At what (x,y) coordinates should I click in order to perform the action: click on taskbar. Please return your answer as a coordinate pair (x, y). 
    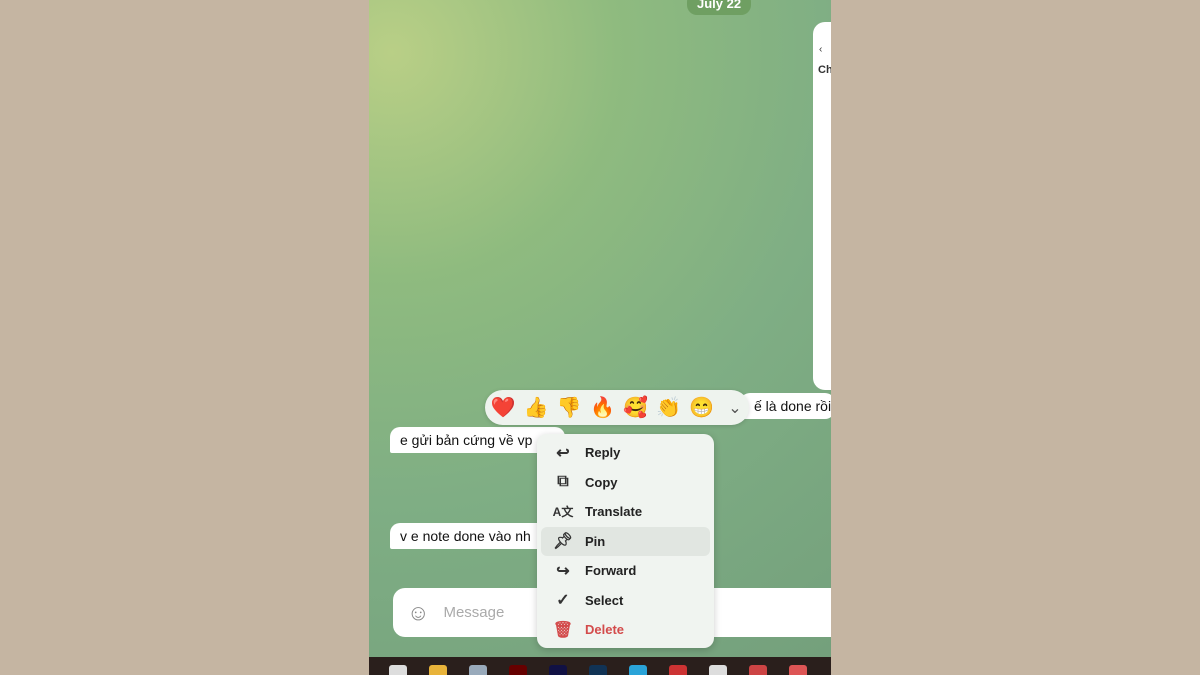
    Looking at the image, I should click on (600, 666).